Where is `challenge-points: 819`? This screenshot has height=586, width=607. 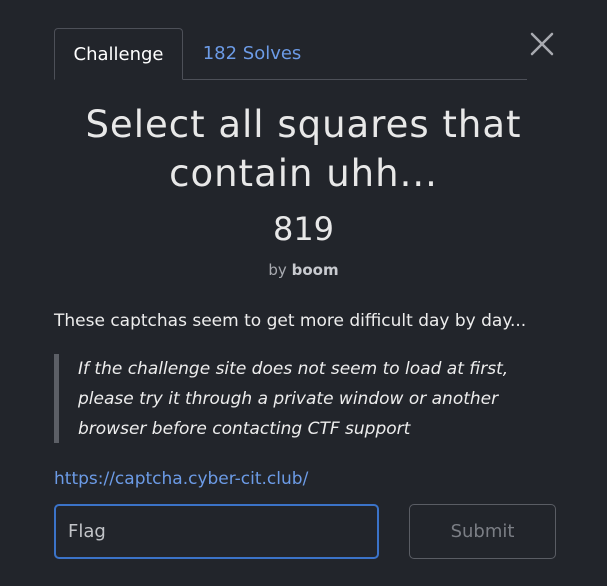 challenge-points: 819 is located at coordinates (303, 229).